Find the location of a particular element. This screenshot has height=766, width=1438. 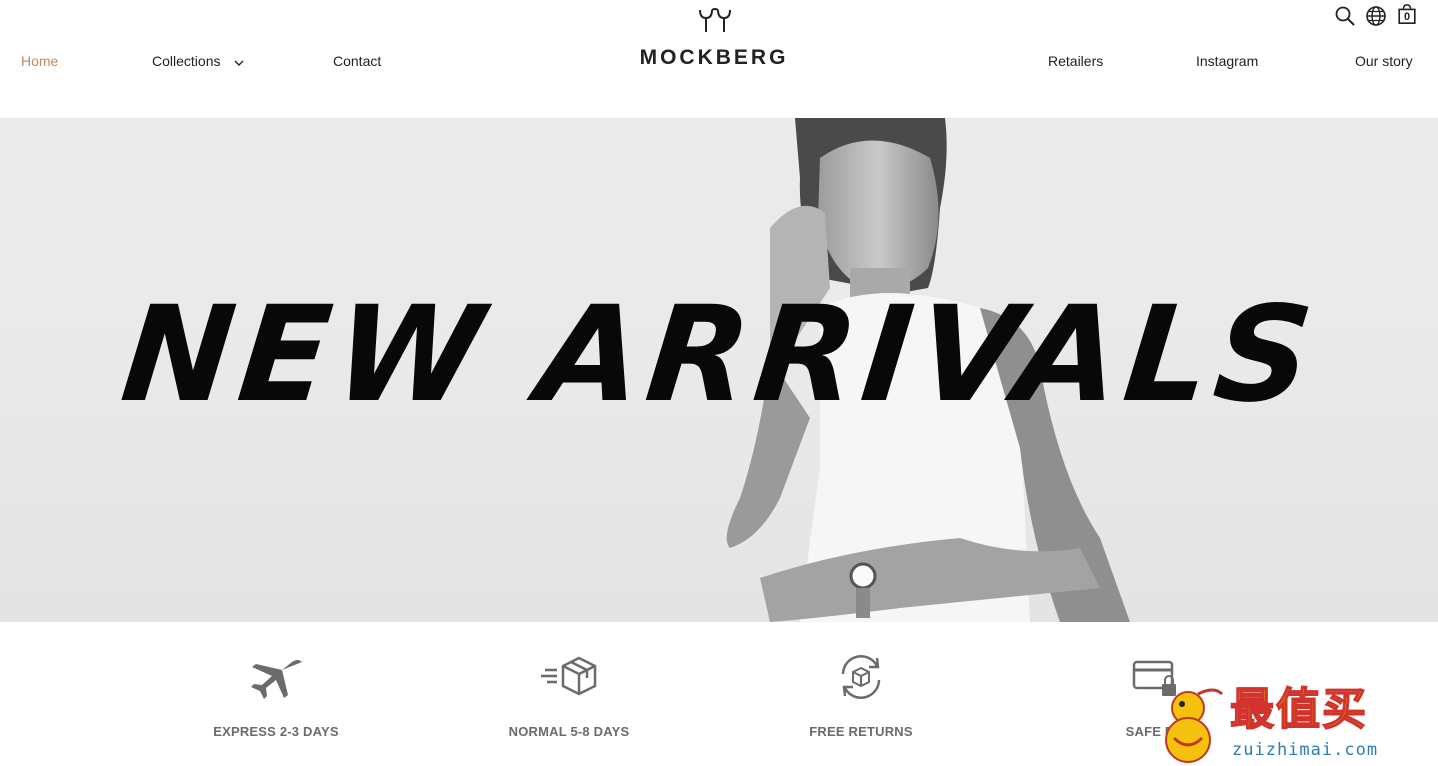

watermark-url: zuizhimai.com is located at coordinates (1305, 750).